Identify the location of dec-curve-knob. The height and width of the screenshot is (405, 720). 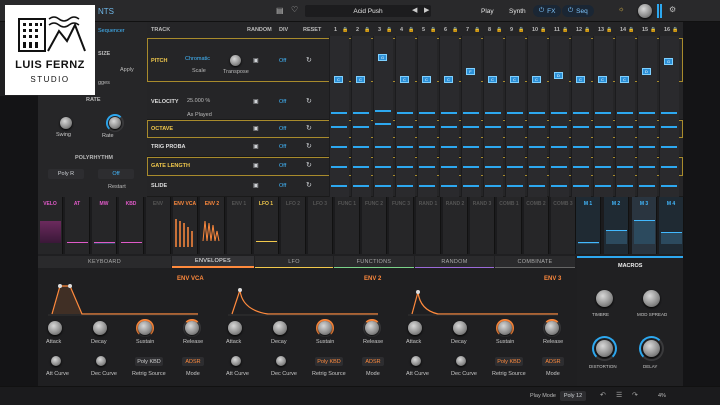
(101, 361).